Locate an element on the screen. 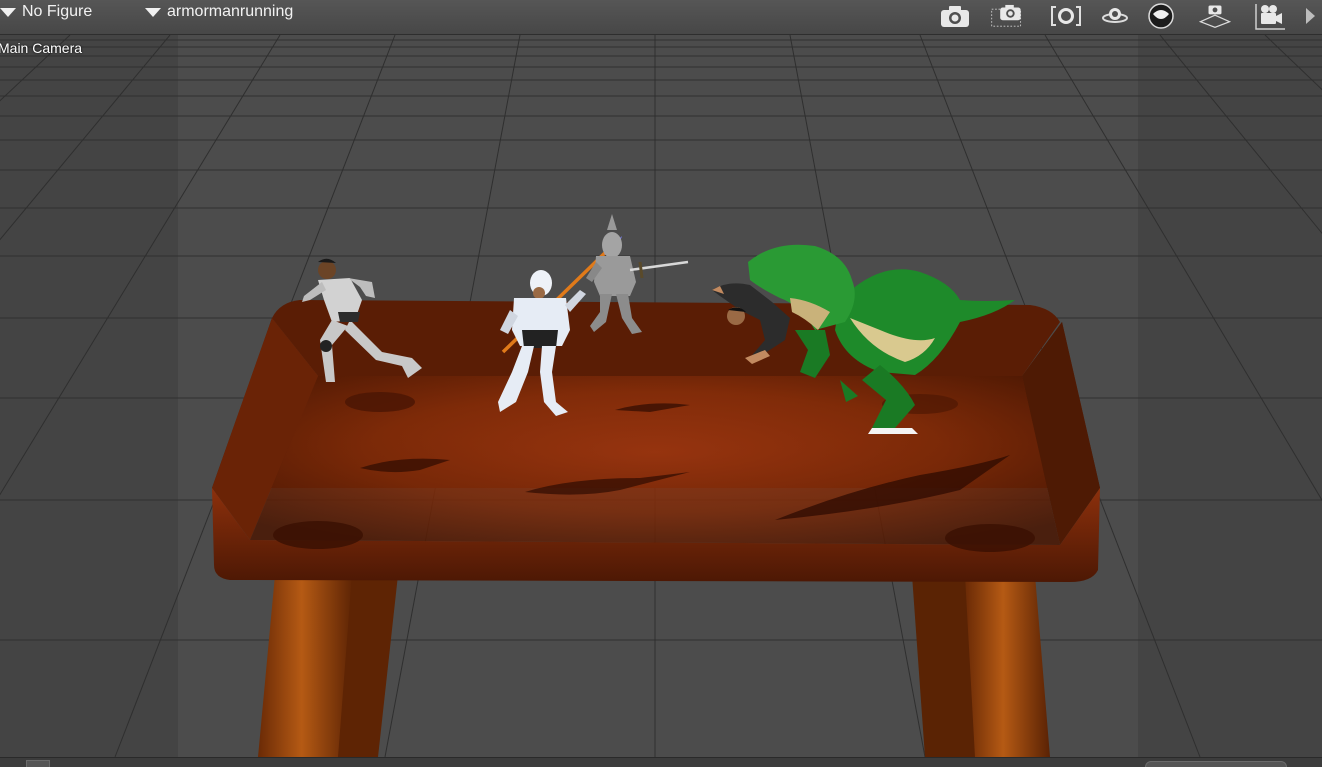  camera-label: Main Camera is located at coordinates (41, 48).